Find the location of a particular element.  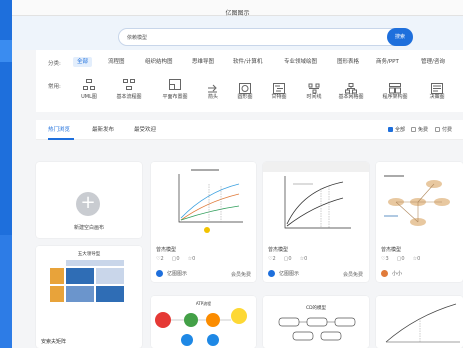

thumbnail-caption: 五大领导型 is located at coordinates (89, 254).